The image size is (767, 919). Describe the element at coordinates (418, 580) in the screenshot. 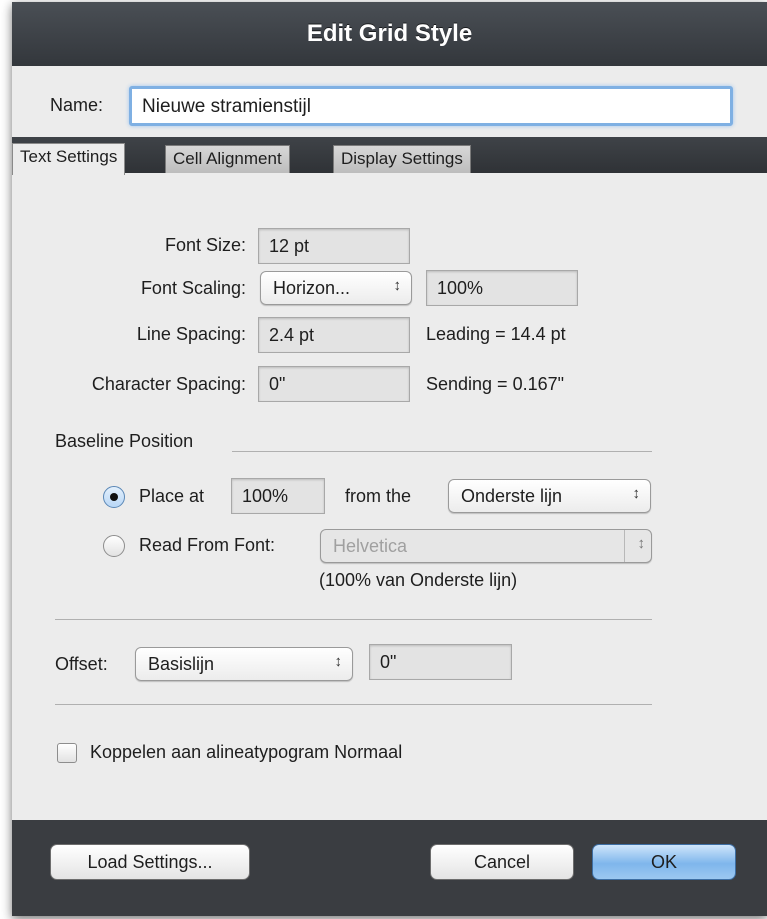

I see `read-from-font-note: (100% van Onderste lijn)` at that location.